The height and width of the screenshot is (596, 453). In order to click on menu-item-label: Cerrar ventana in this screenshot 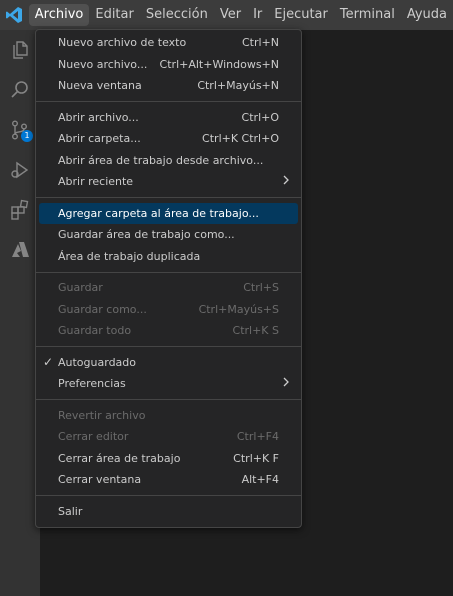, I will do `click(100, 480)`.